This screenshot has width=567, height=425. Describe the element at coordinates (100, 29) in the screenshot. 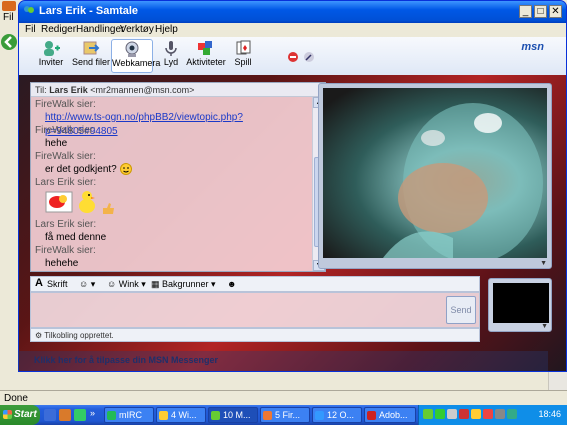

I see `menu-handlinger: Handlinger` at that location.